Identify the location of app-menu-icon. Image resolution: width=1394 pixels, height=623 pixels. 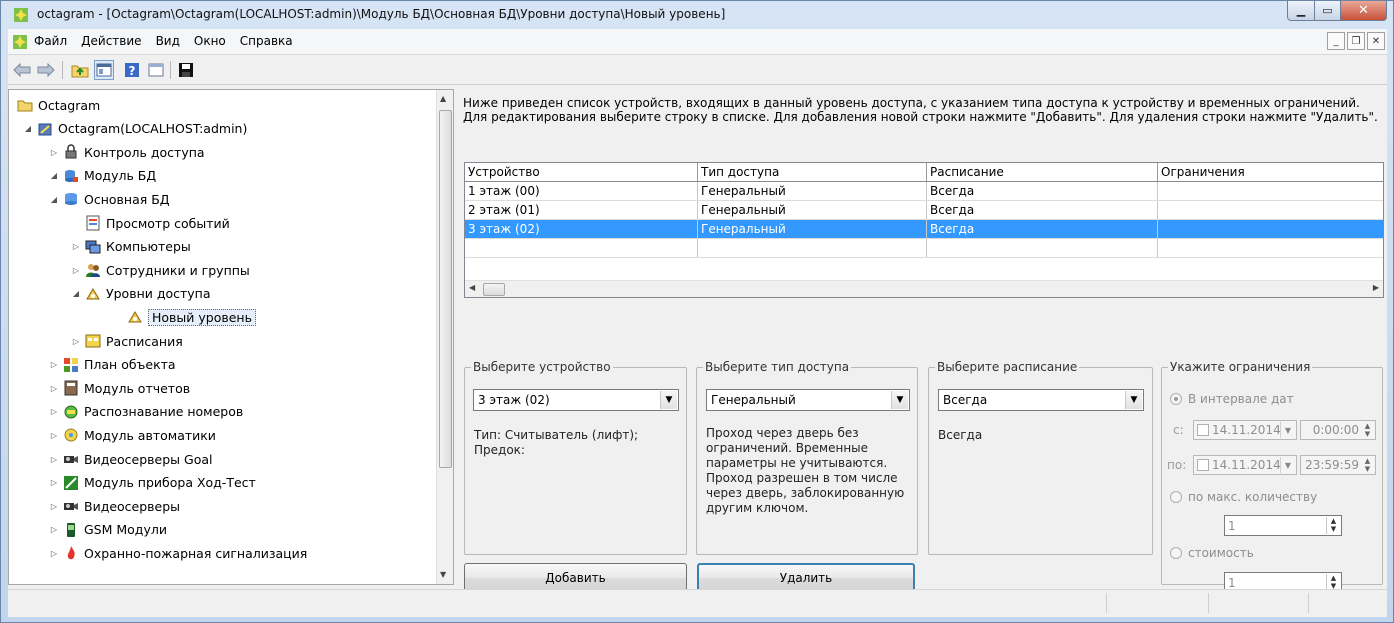
(20, 42).